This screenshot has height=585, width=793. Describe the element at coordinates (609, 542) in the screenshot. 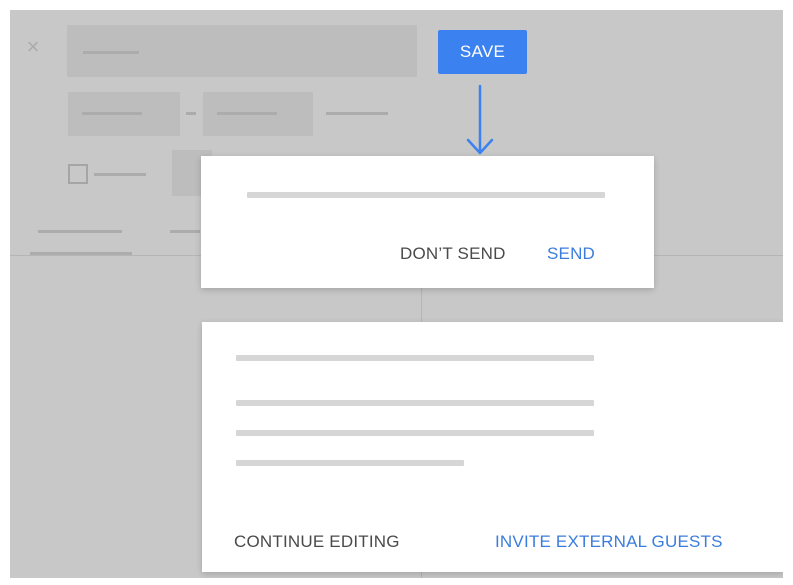

I see `invite-external-guests-button: INVITE EXTERNAL GUESTS` at that location.